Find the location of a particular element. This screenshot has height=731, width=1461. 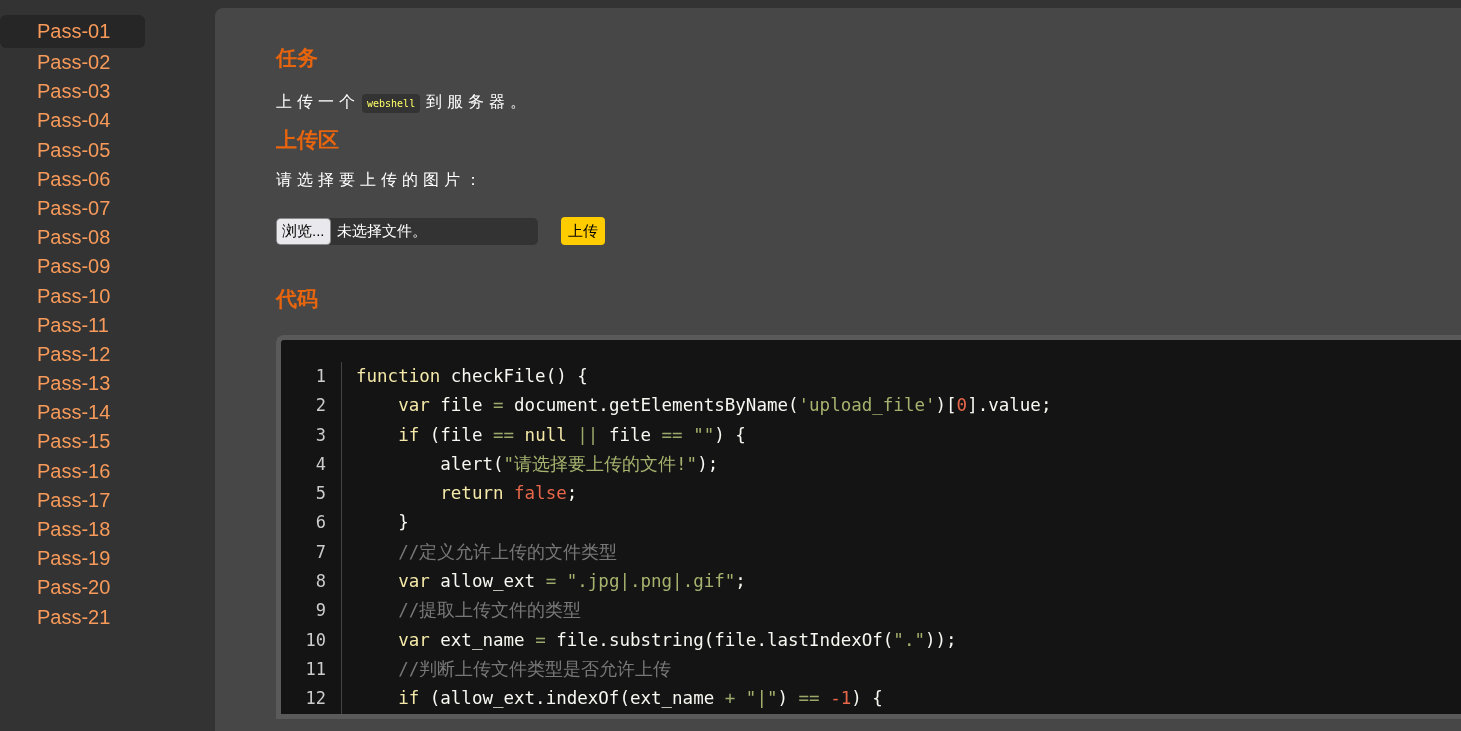

sidebar-item: Pass-19 is located at coordinates (72, 557).